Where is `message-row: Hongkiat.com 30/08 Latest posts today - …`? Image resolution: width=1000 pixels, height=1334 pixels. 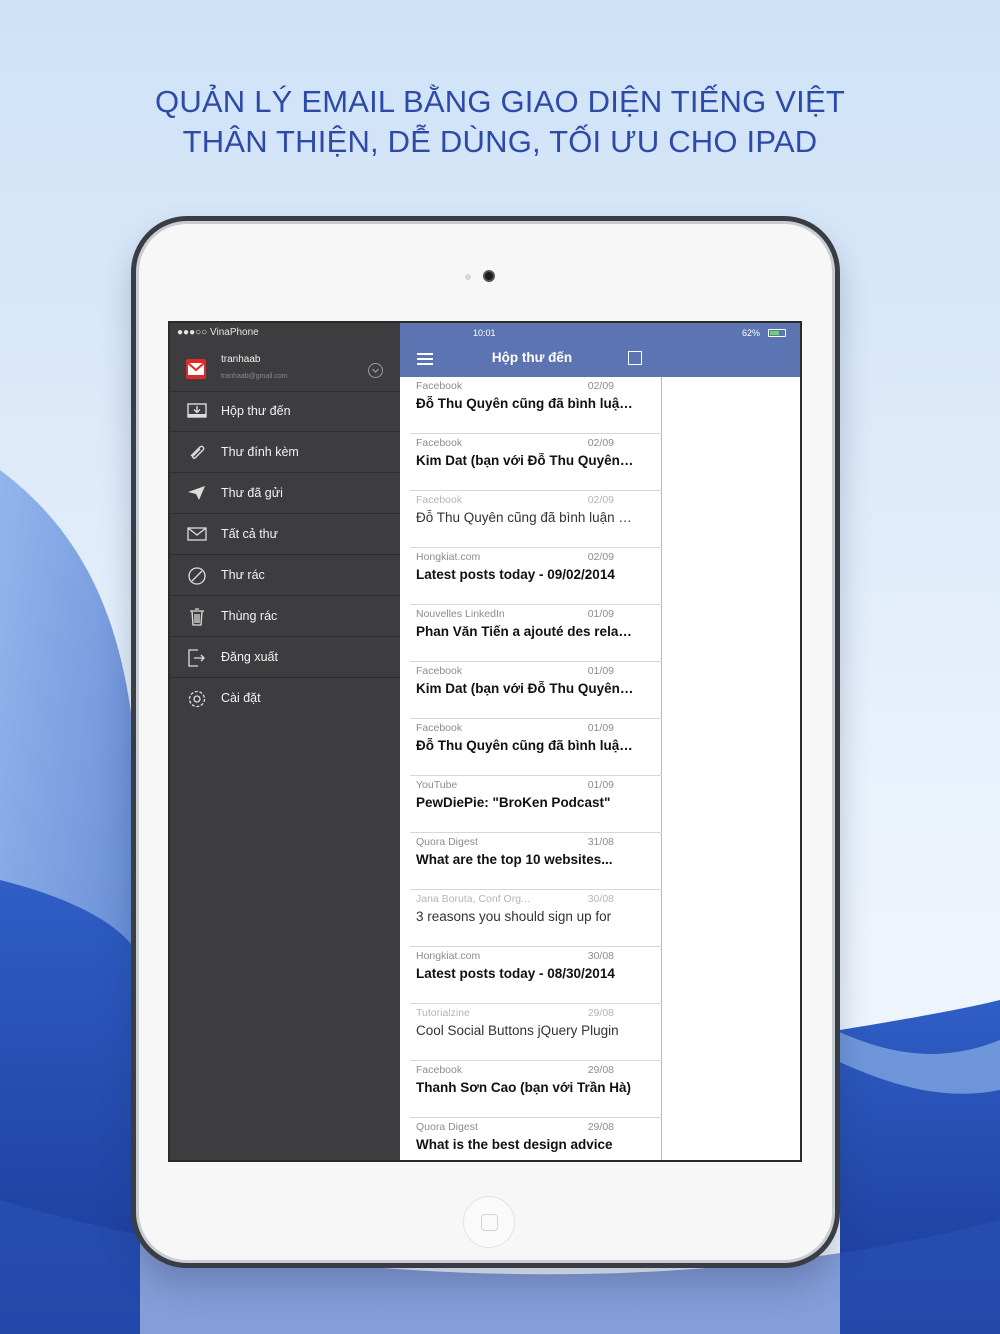 message-row: Hongkiat.com 30/08 Latest posts today - … is located at coordinates (536, 975).